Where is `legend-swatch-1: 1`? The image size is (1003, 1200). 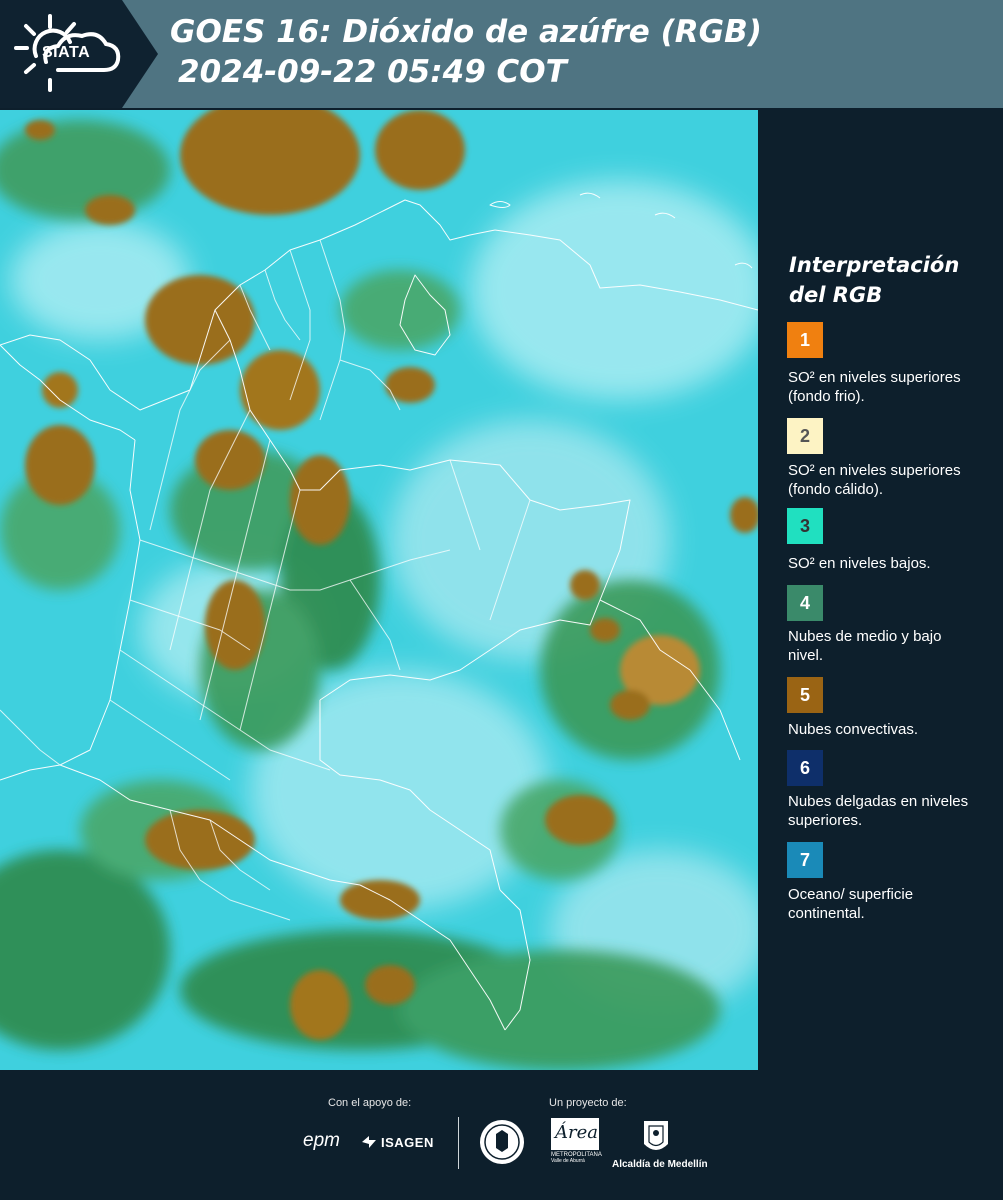 legend-swatch-1: 1 is located at coordinates (805, 340).